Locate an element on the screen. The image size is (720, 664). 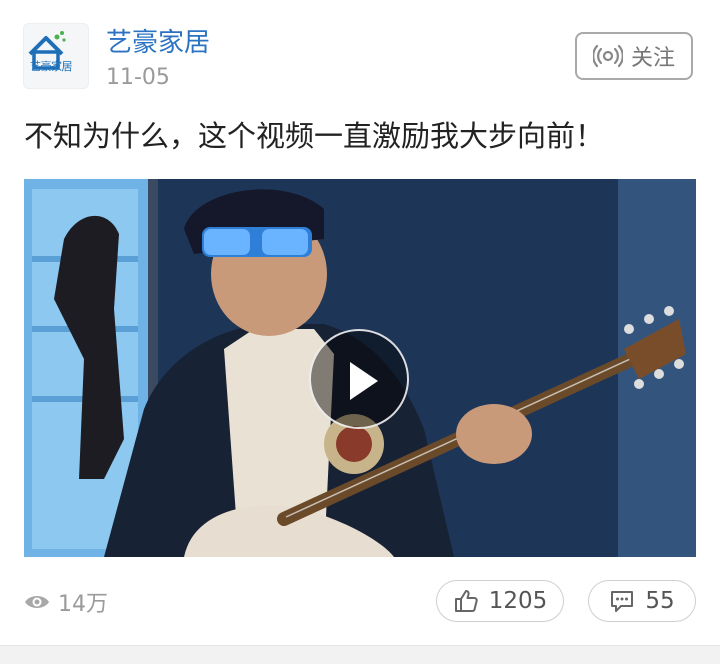
post-text: 不知为什么，这个视频一直激励我大步向前！ is located at coordinates (314, 136).